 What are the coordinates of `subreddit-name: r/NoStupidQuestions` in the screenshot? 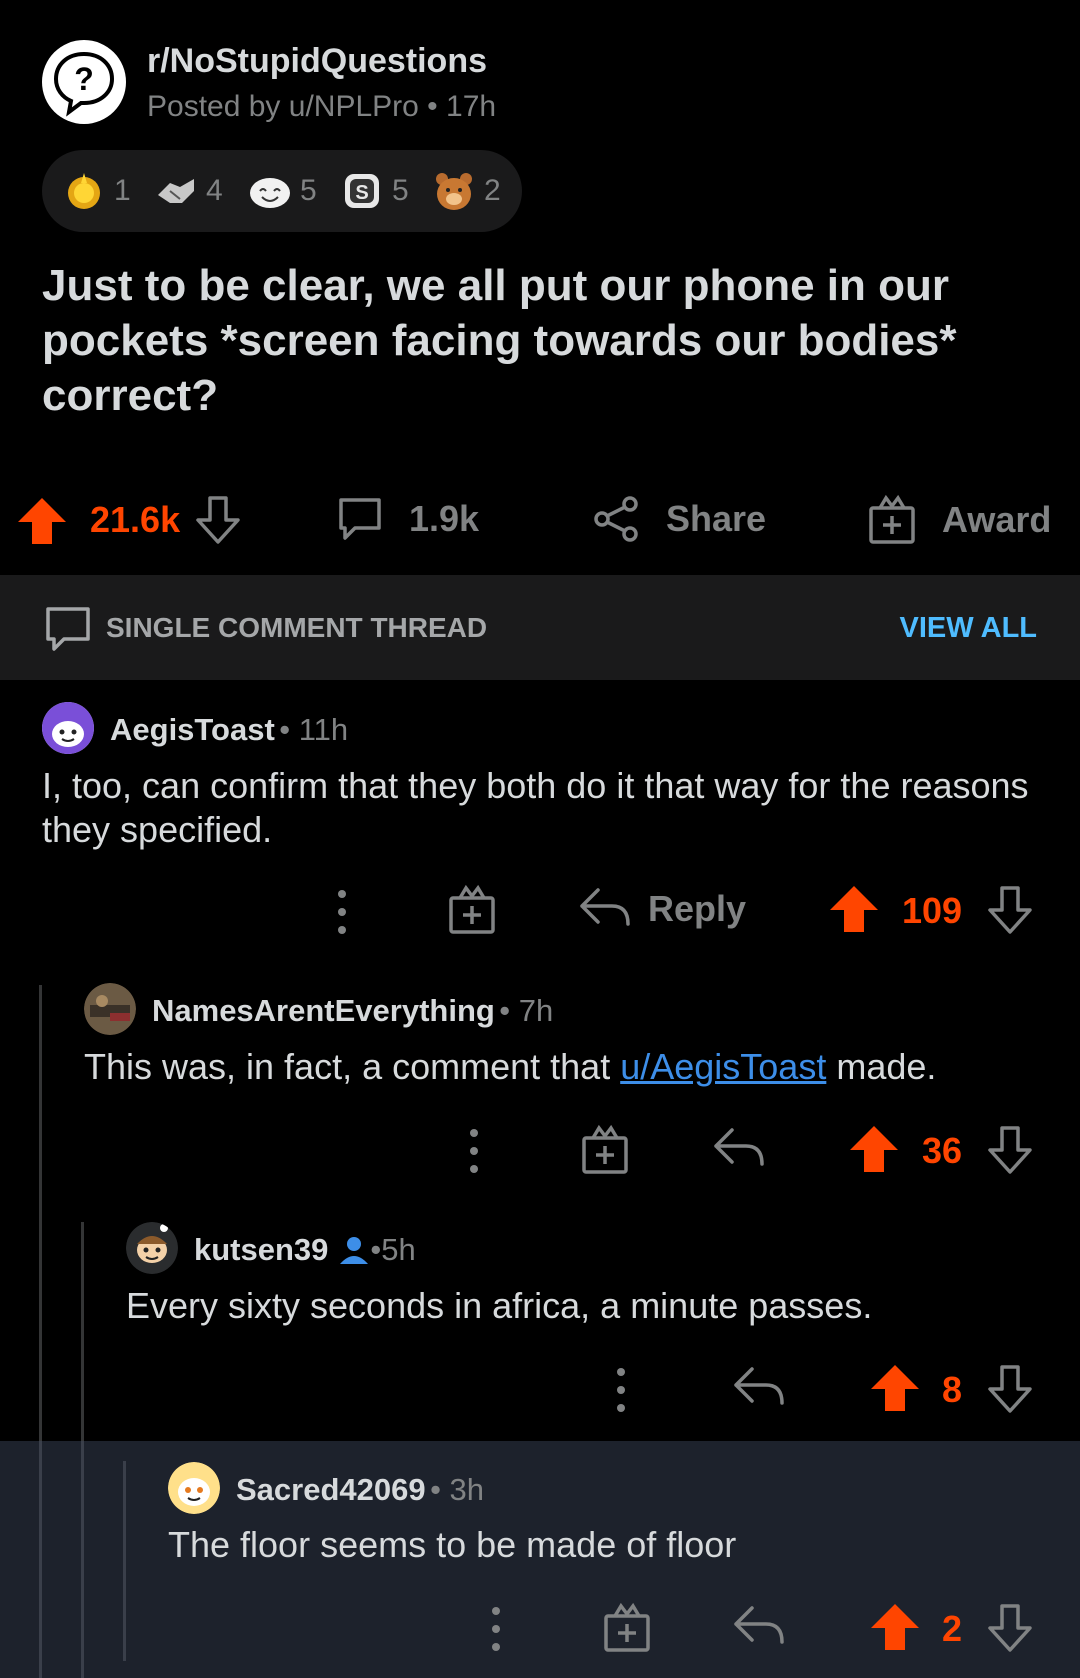 It's located at (317, 61).